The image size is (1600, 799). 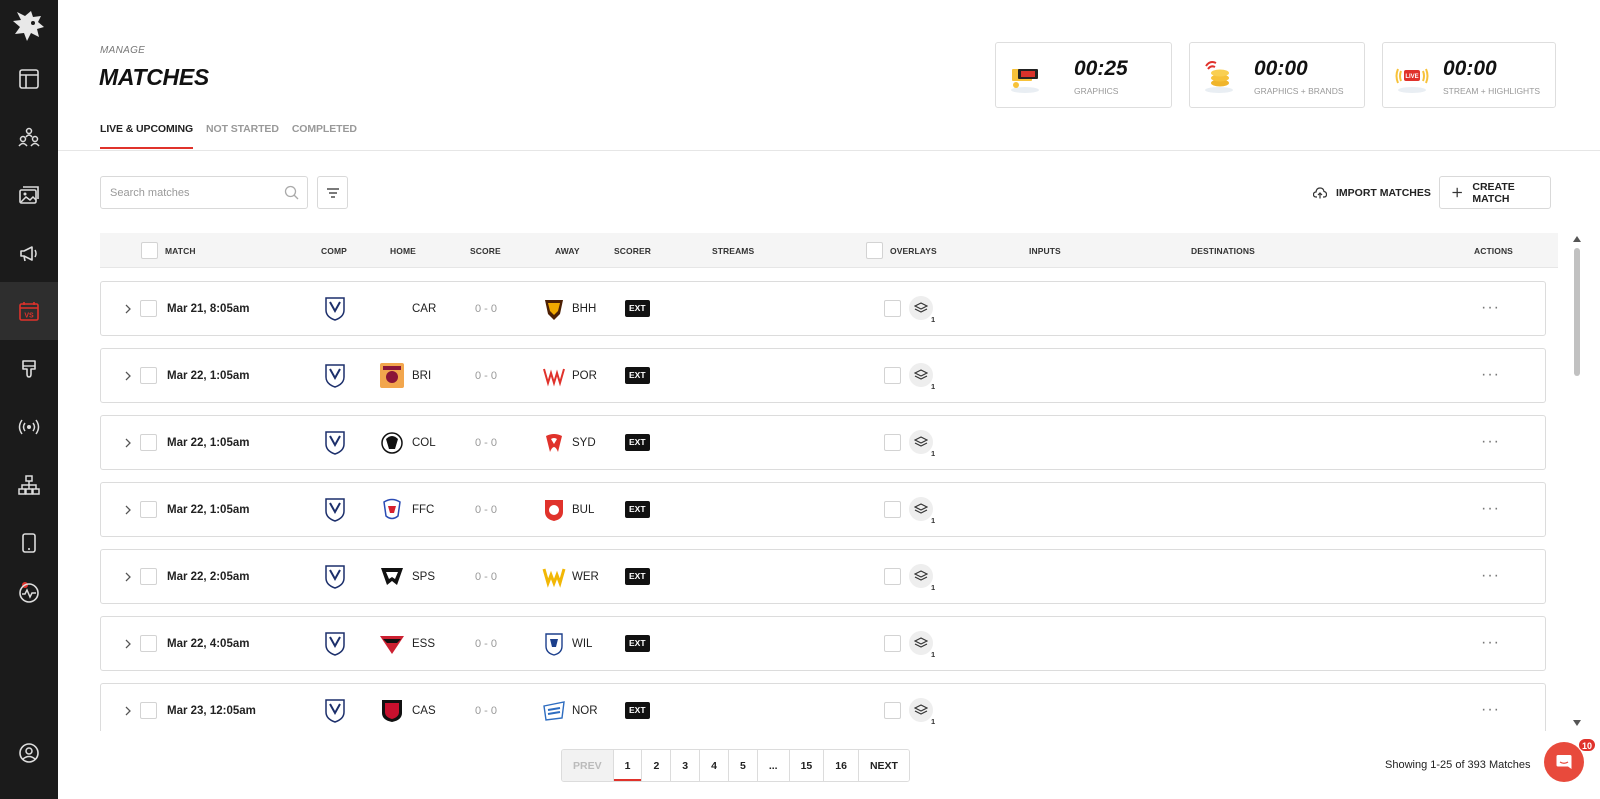 I want to click on page-button-2: 2, so click(x=657, y=765).